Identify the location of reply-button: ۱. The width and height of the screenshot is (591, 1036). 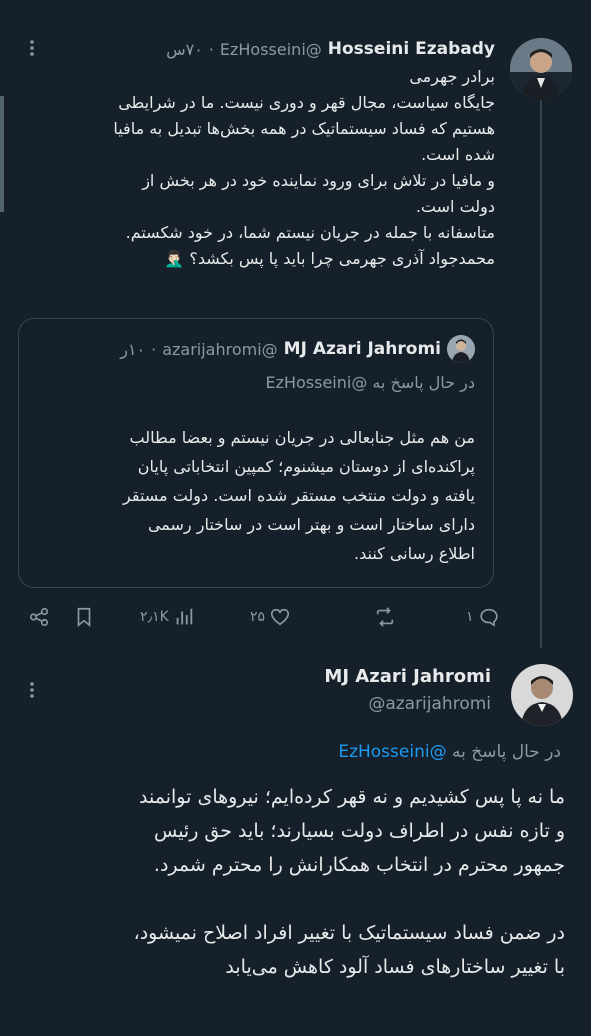
(483, 617).